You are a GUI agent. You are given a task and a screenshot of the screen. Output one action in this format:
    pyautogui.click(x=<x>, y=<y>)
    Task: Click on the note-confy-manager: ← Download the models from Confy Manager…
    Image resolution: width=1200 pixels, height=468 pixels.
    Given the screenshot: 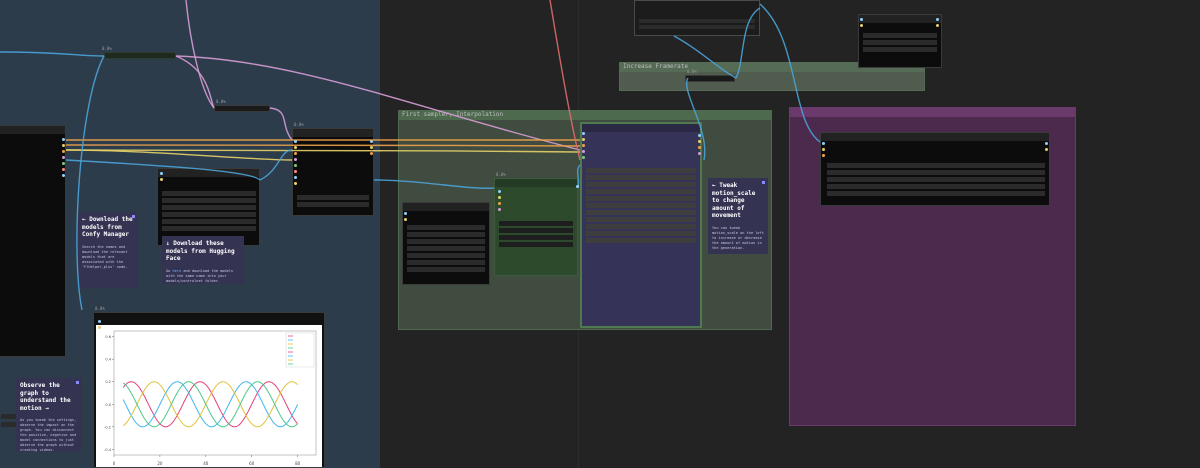 What is the action you would take?
    pyautogui.click(x=108, y=250)
    